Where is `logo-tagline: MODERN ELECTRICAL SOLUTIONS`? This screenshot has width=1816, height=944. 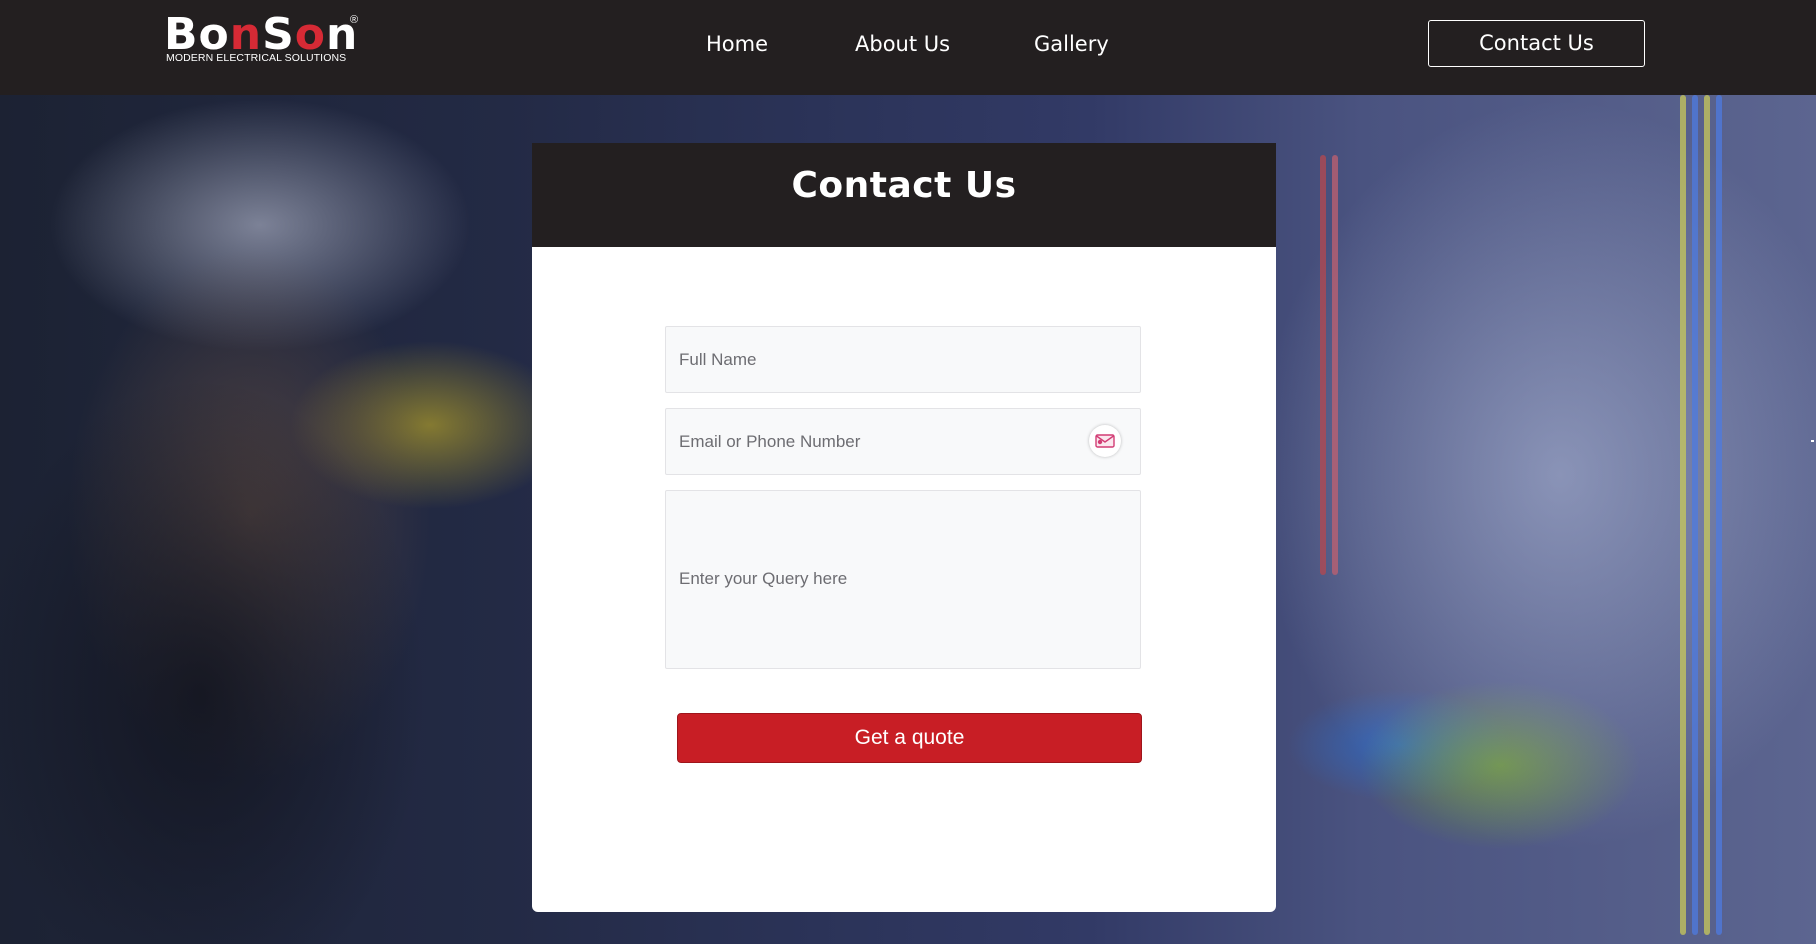
logo-tagline: MODERN ELECTRICAL SOLUTIONS is located at coordinates (256, 58).